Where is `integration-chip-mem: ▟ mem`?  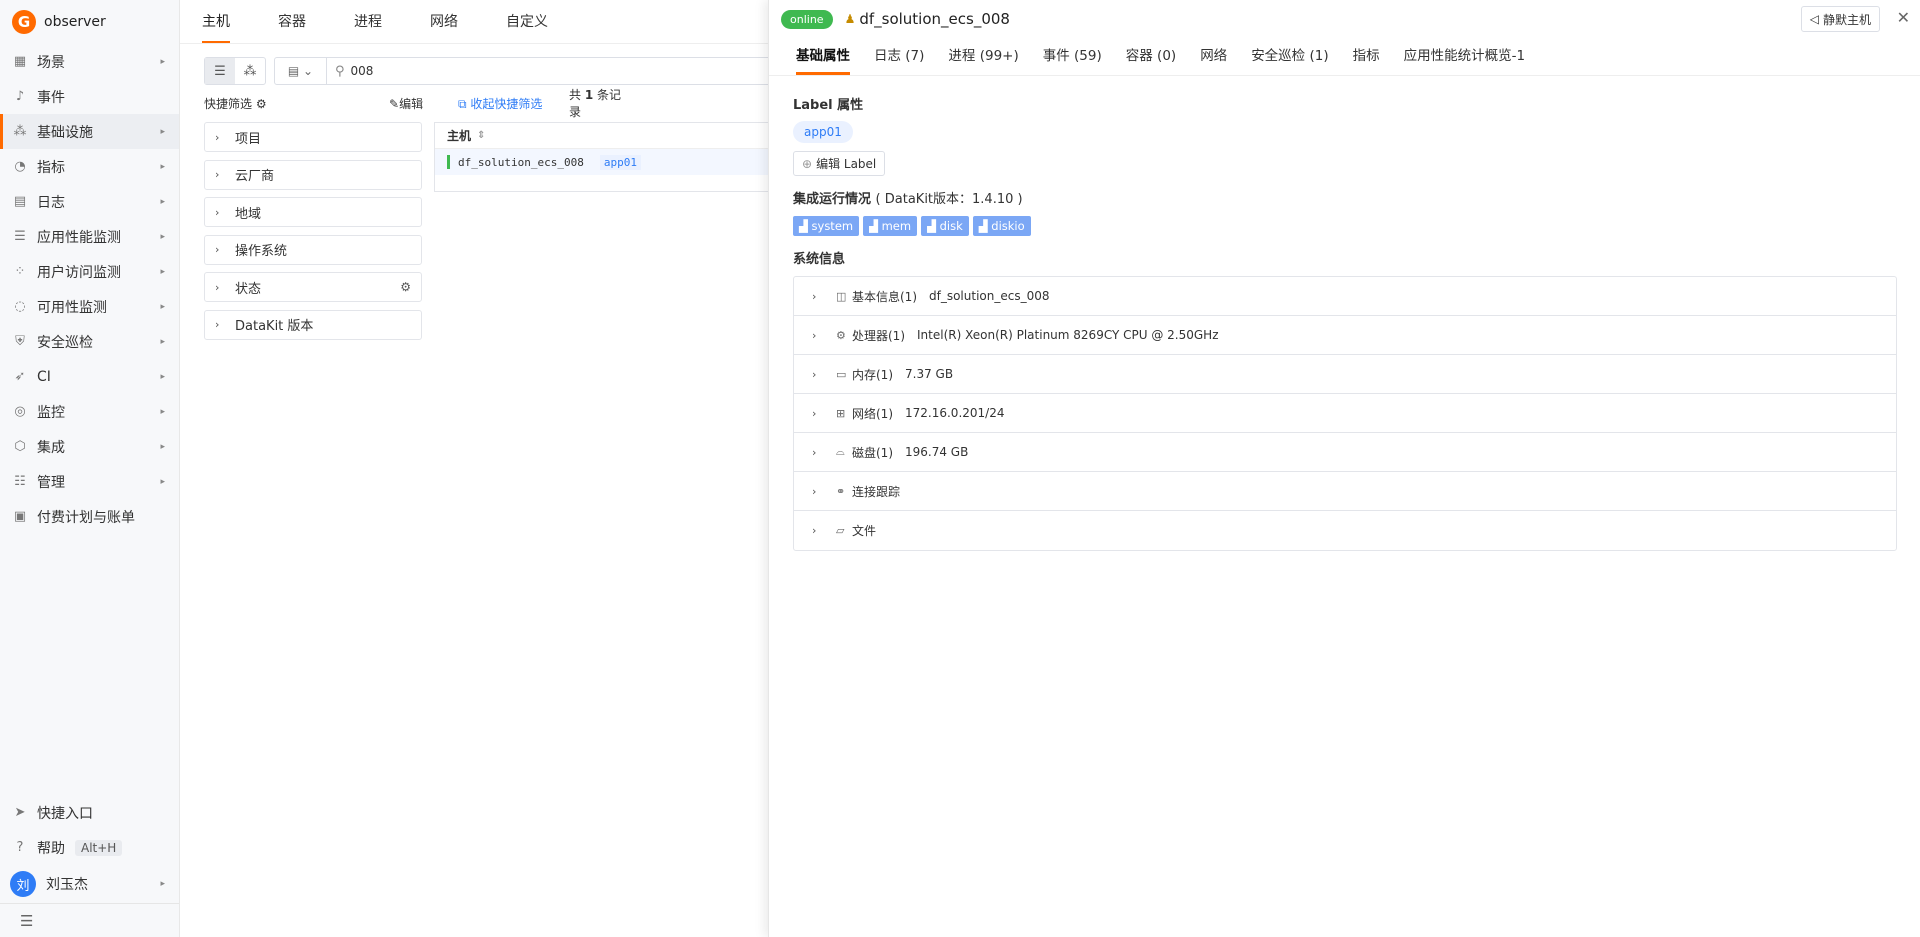 integration-chip-mem: ▟ mem is located at coordinates (890, 226).